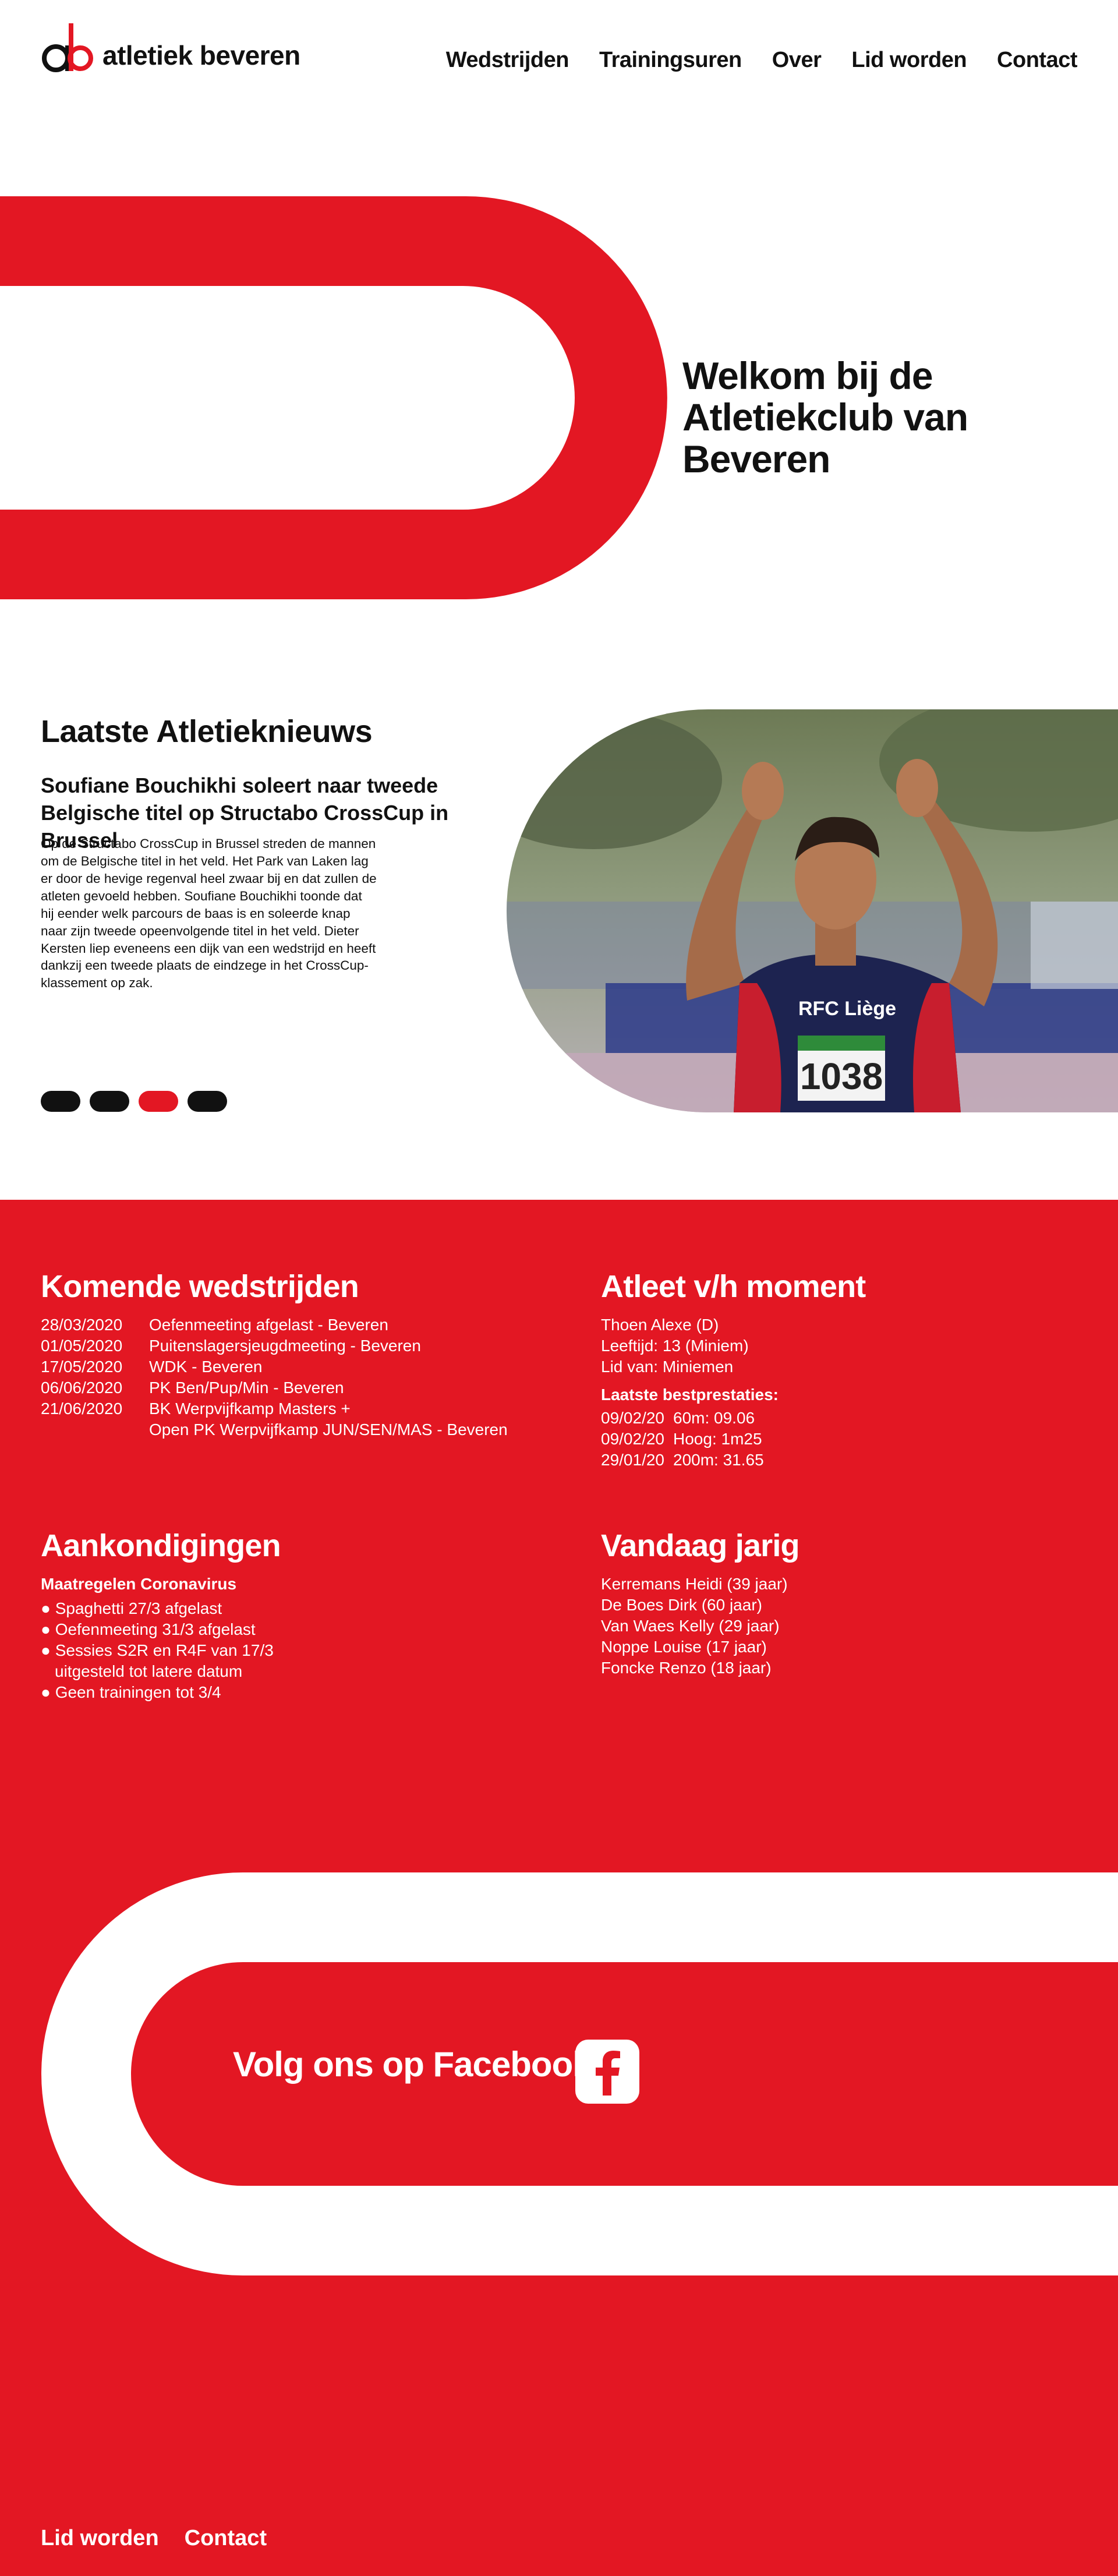 This screenshot has width=1118, height=2576. What do you see at coordinates (681, 1605) in the screenshot?
I see `birthday-item: De Boes Dirk (60 jaar)` at bounding box center [681, 1605].